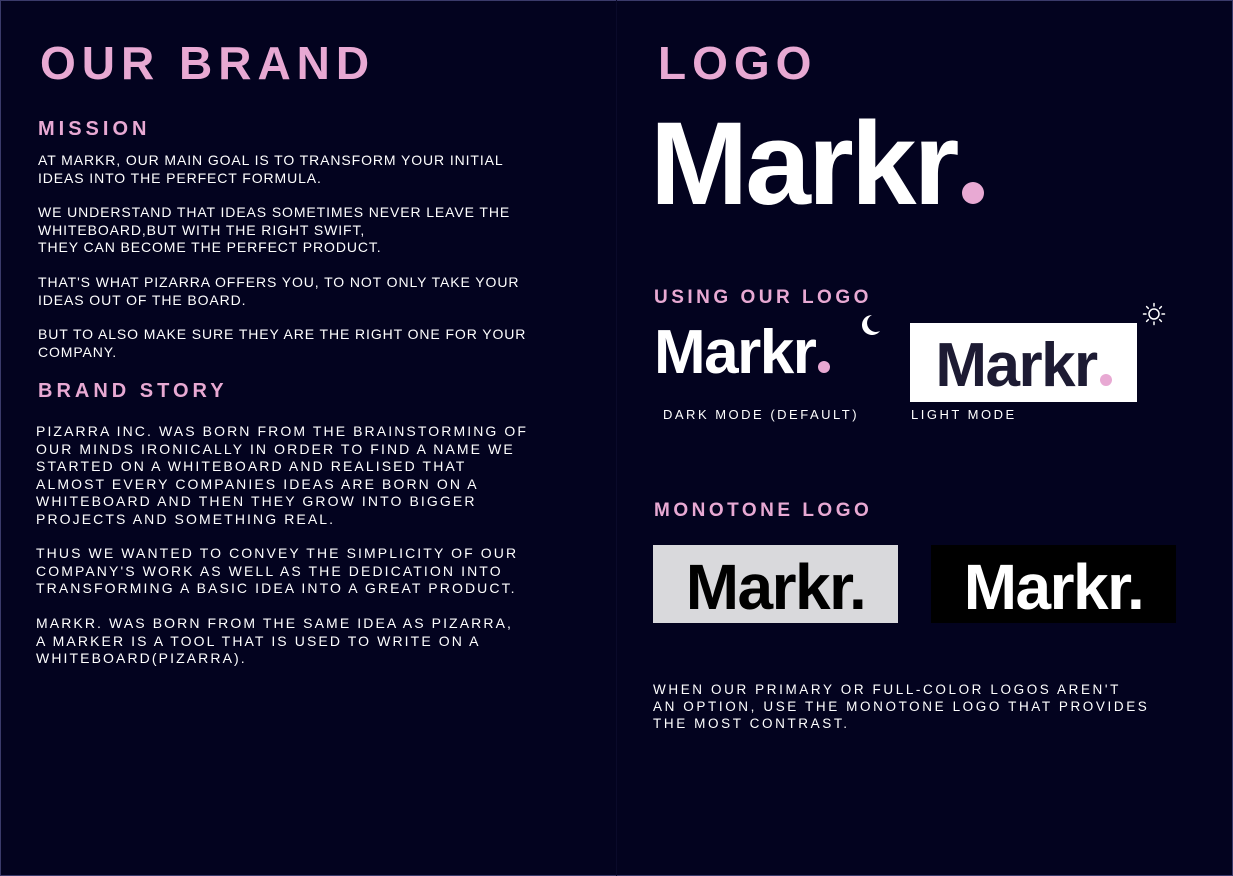 The image size is (1233, 876). What do you see at coordinates (1154, 314) in the screenshot?
I see `sun-icon` at bounding box center [1154, 314].